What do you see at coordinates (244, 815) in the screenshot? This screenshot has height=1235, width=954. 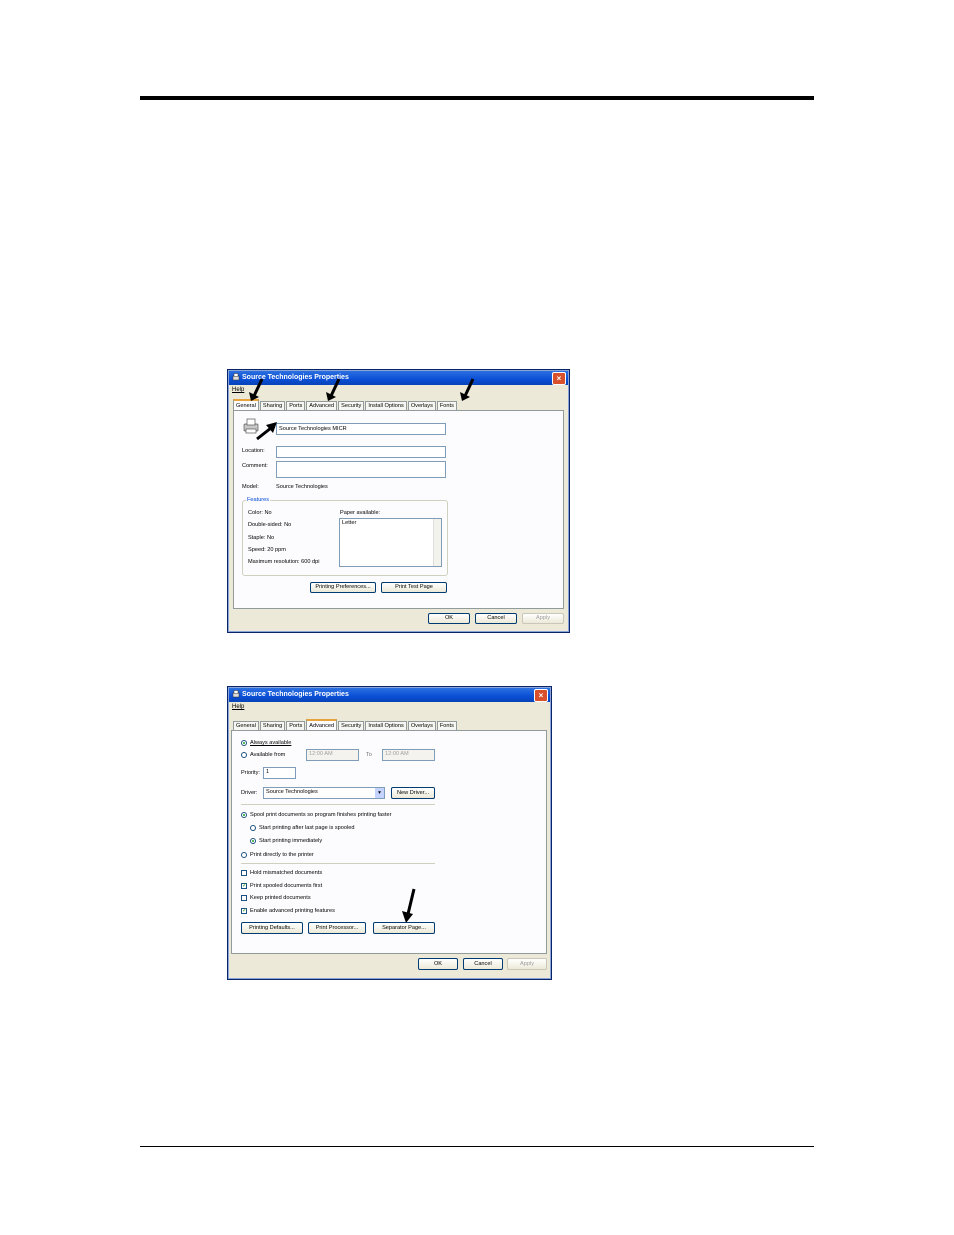 I see `spool-radio` at bounding box center [244, 815].